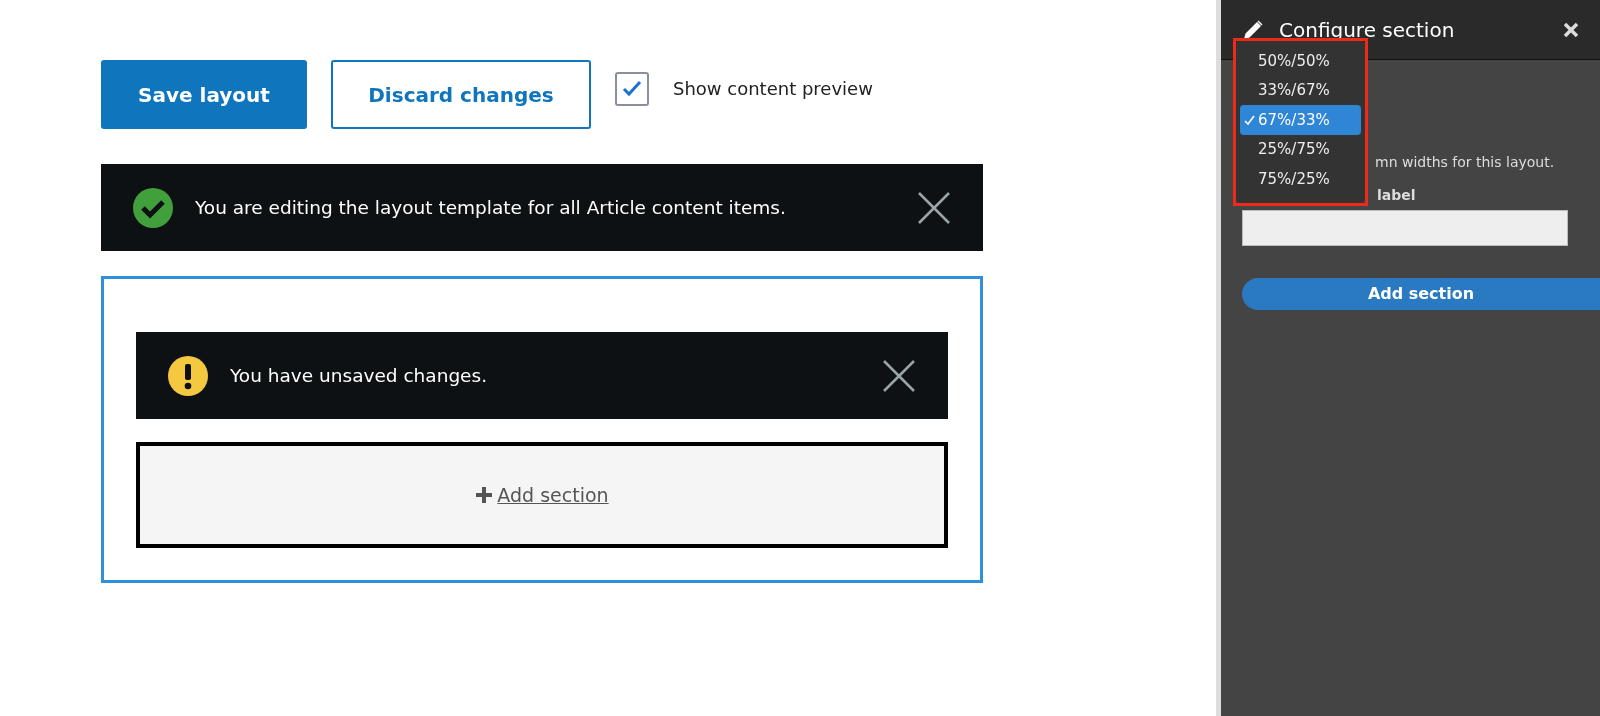  Describe the element at coordinates (1397, 195) in the screenshot. I see `field-label: label` at that location.